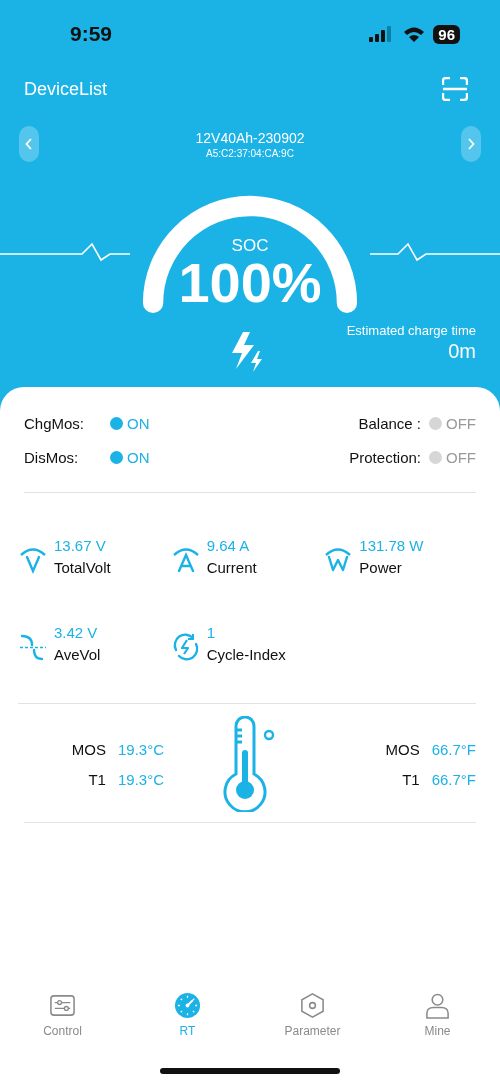  I want to click on metric-value: 3.42 V, so click(76, 632).